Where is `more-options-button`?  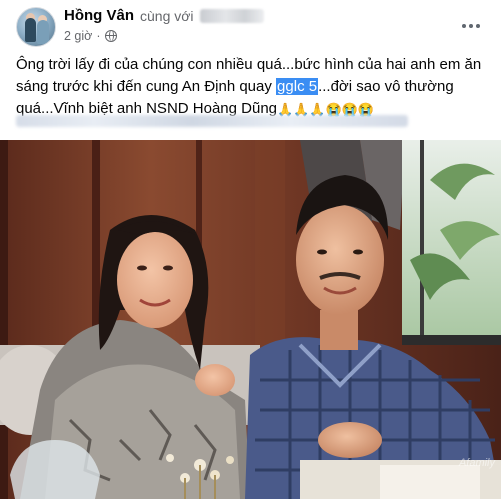
more-options-button is located at coordinates (471, 26).